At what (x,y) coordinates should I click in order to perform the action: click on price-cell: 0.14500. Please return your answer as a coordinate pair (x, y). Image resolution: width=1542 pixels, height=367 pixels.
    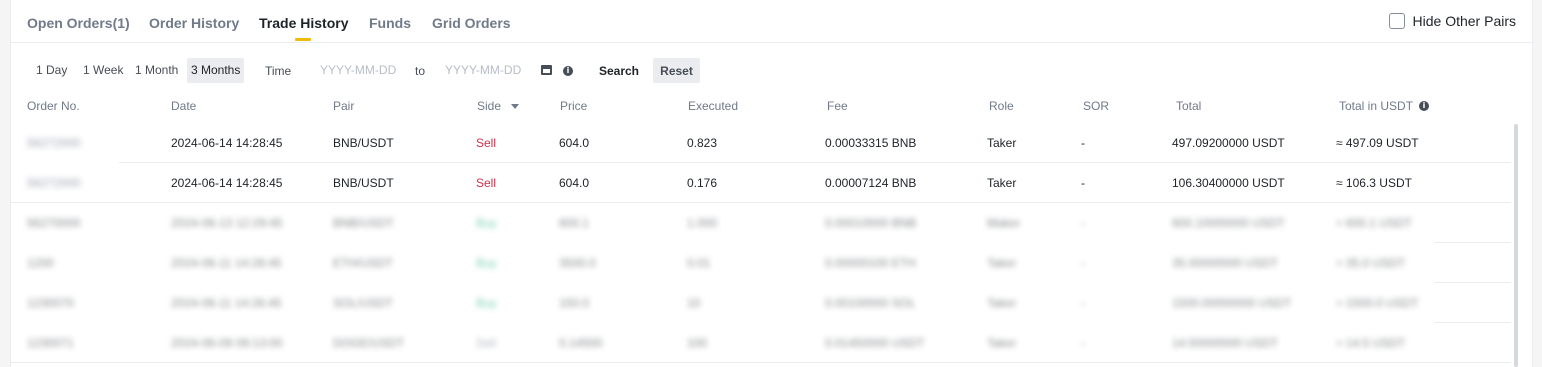
    Looking at the image, I should click on (581, 343).